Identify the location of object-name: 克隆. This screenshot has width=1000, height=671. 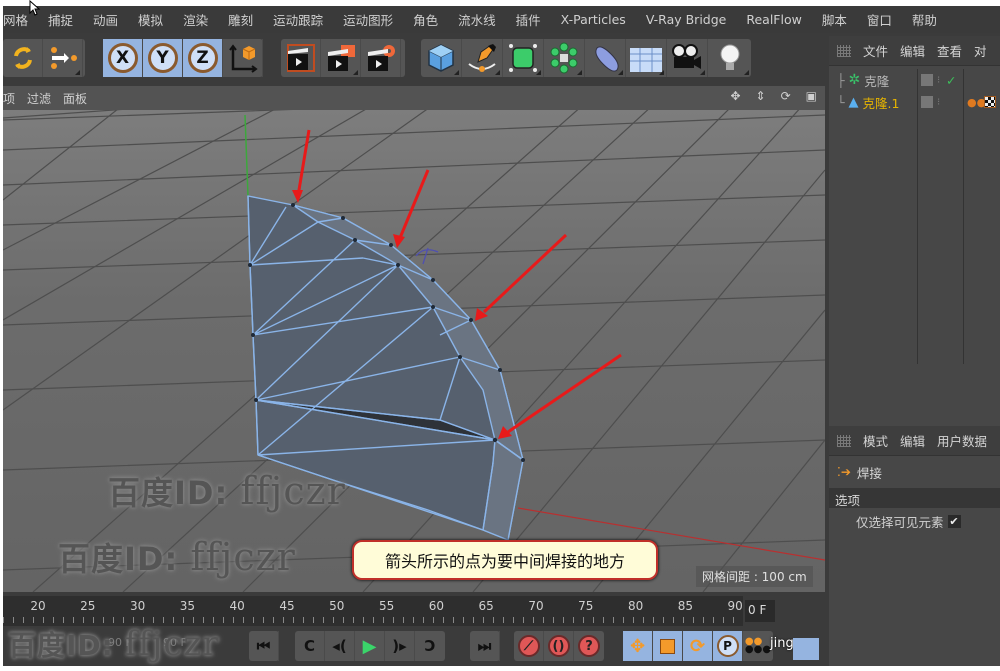
(876, 80).